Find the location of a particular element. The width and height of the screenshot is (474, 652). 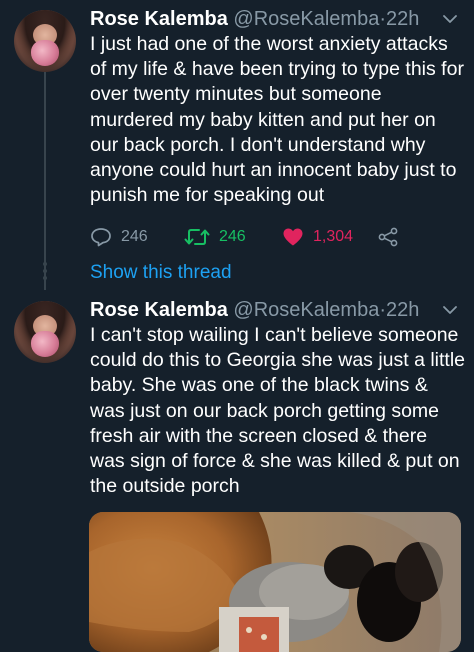

like-count: 1,304 is located at coordinates (333, 236).